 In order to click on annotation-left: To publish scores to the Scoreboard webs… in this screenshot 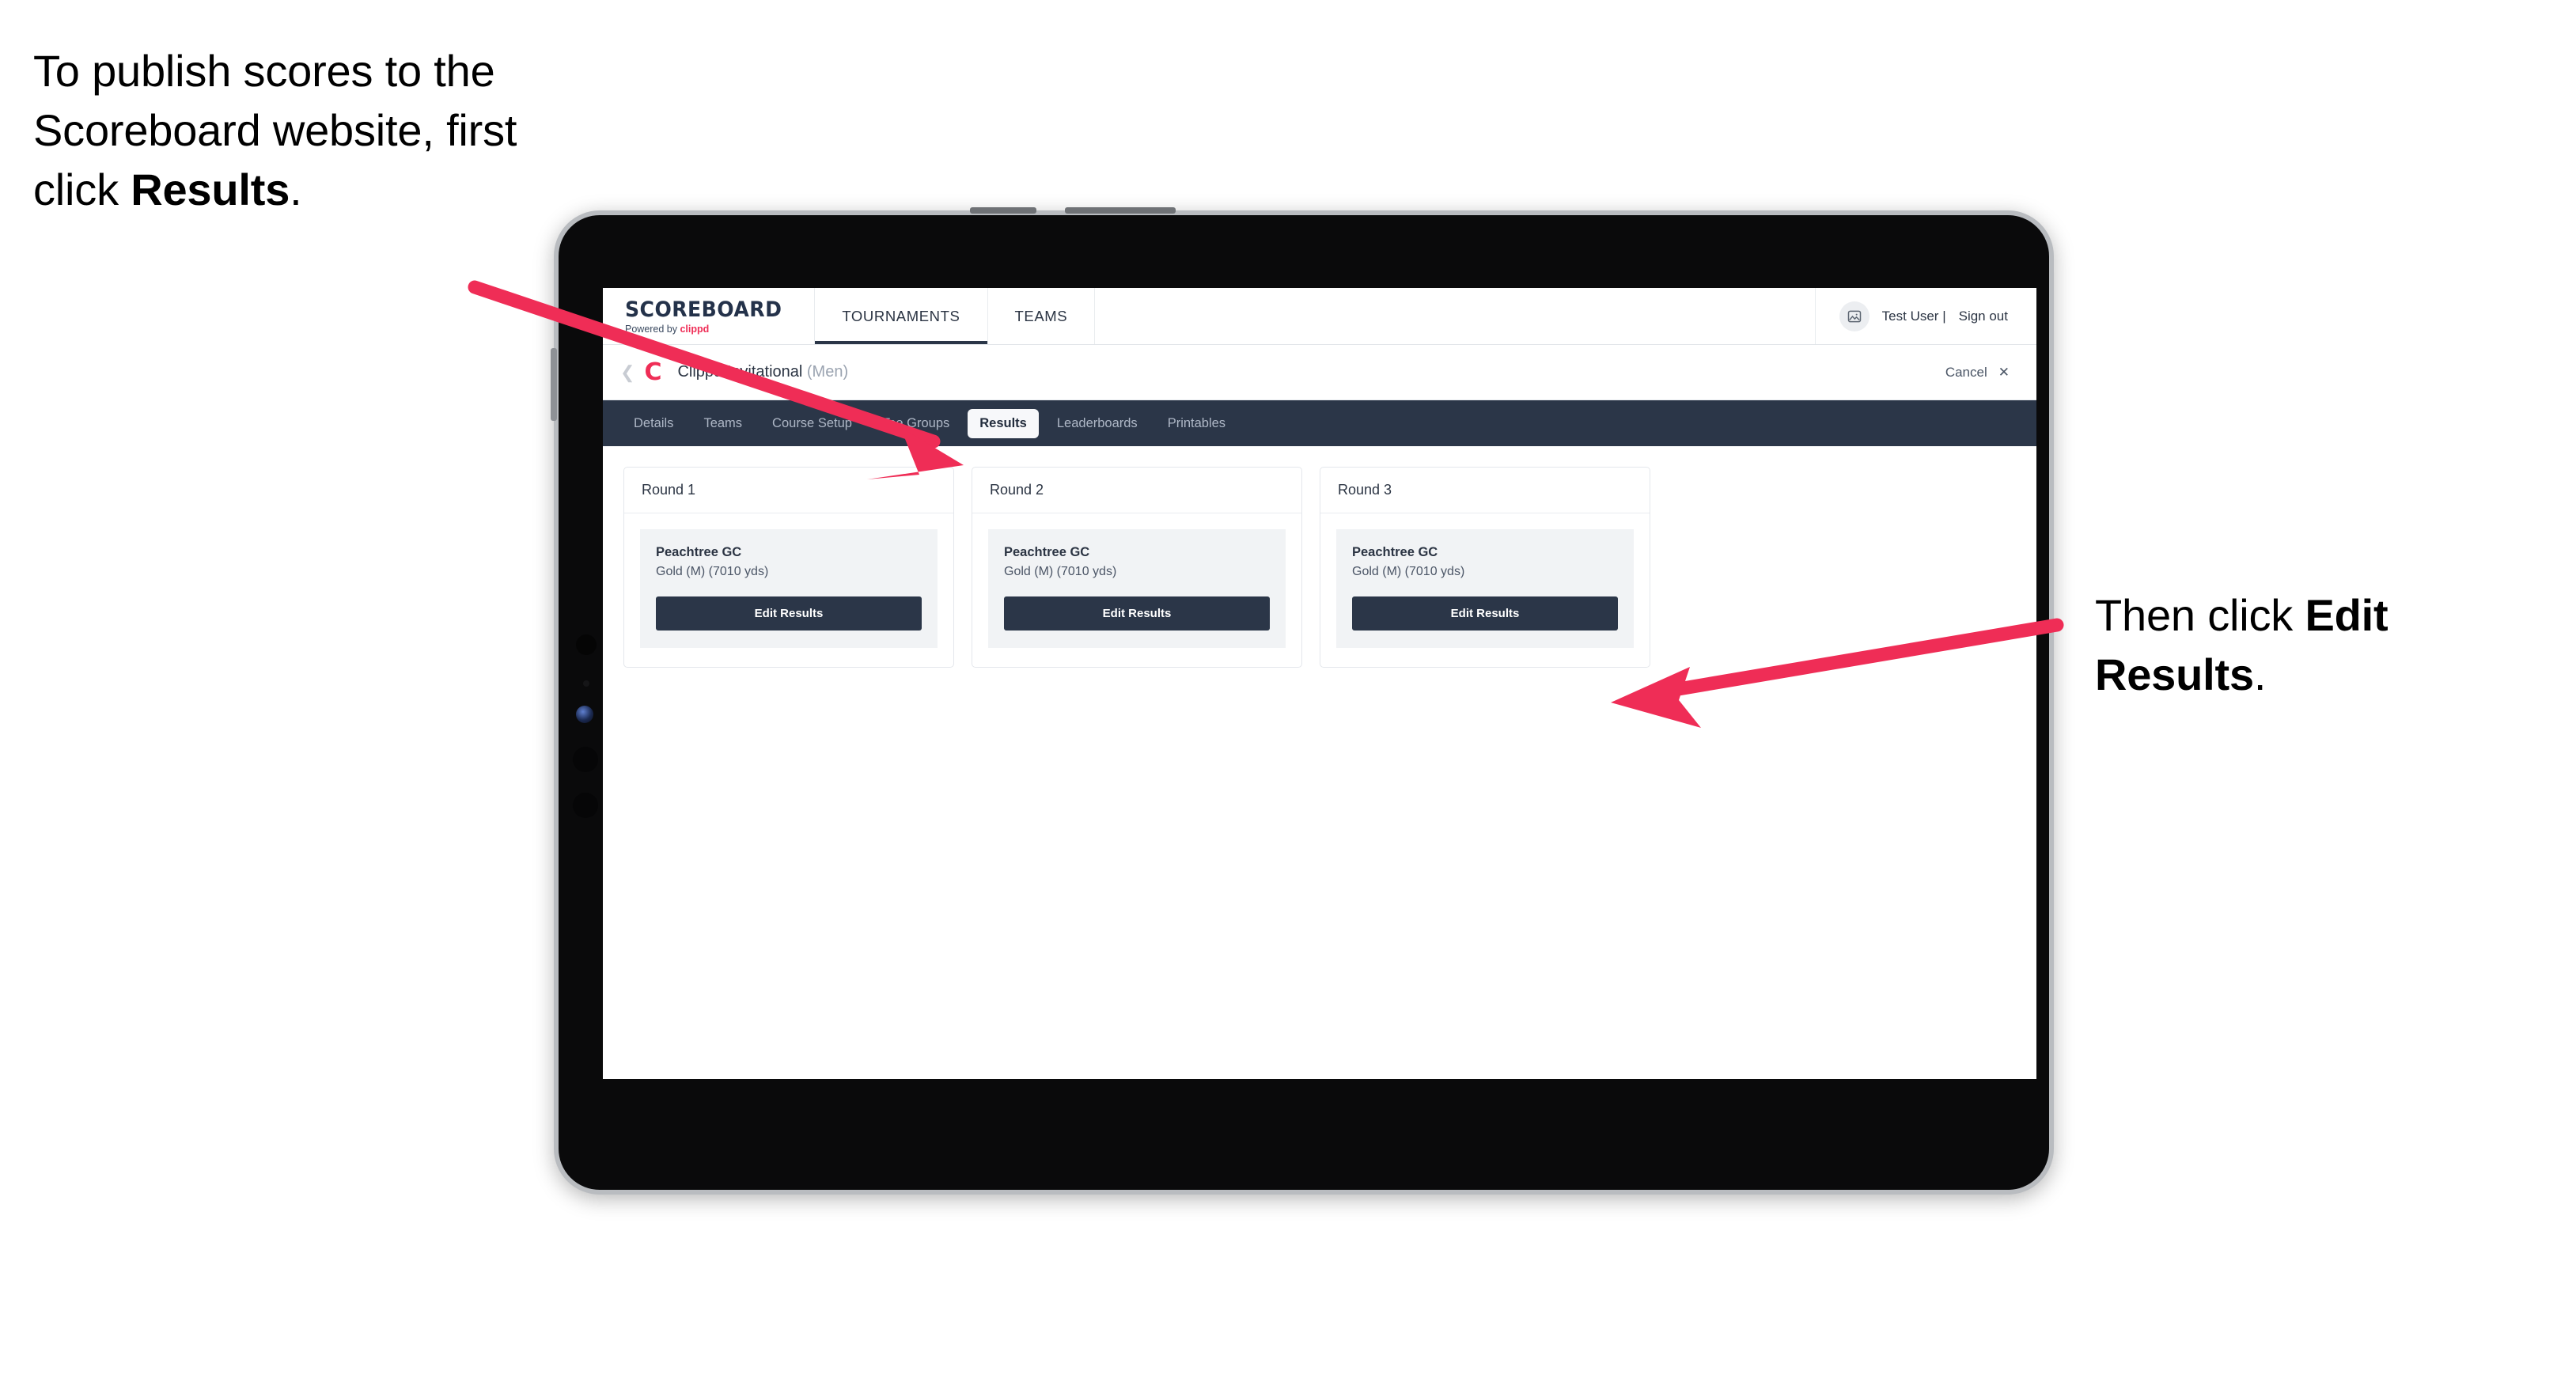, I will do `click(302, 130)`.